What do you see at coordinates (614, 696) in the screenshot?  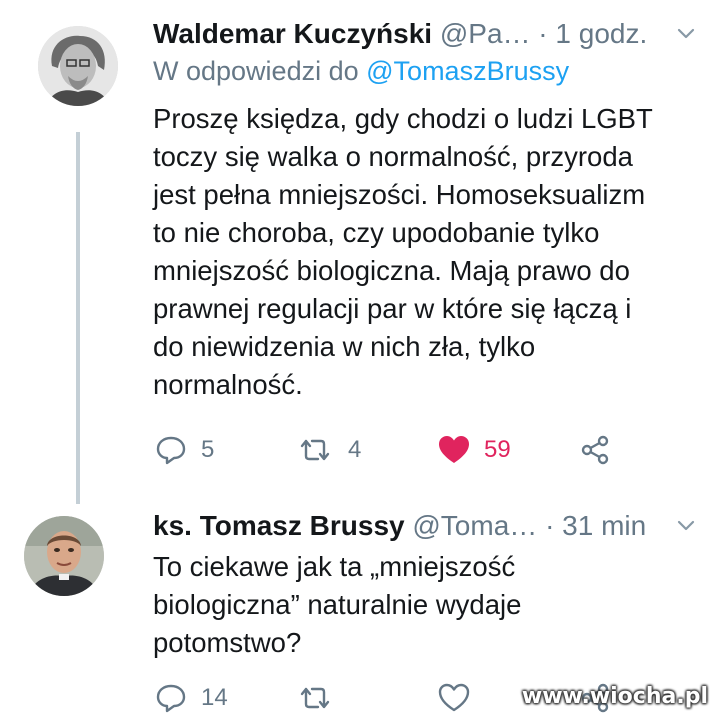 I see `watermark: www.wiocha.pl` at bounding box center [614, 696].